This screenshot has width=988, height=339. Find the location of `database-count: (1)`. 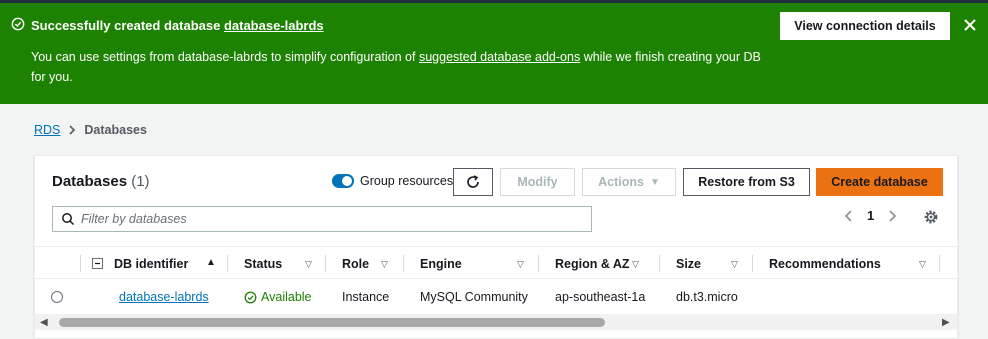

database-count: (1) is located at coordinates (140, 181).